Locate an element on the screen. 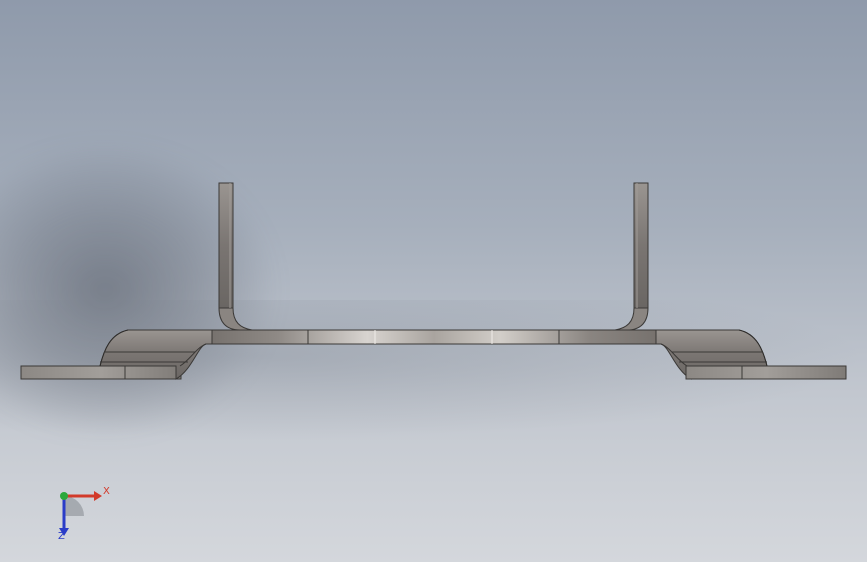 The image size is (867, 562). y-axis-dot is located at coordinates (64, 496).